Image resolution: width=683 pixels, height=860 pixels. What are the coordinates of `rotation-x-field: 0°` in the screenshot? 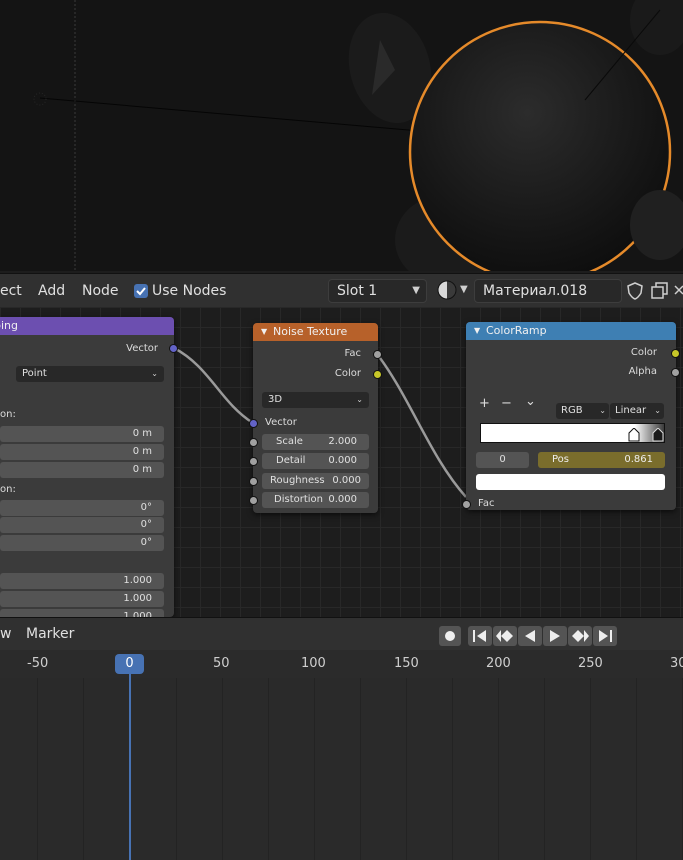 It's located at (82, 508).